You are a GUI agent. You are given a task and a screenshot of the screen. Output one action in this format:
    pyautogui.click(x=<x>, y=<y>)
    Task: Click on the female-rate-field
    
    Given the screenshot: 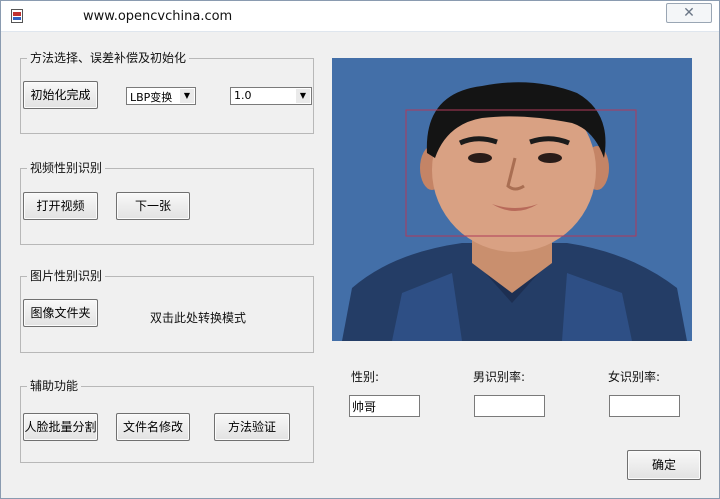 What is the action you would take?
    pyautogui.click(x=644, y=406)
    